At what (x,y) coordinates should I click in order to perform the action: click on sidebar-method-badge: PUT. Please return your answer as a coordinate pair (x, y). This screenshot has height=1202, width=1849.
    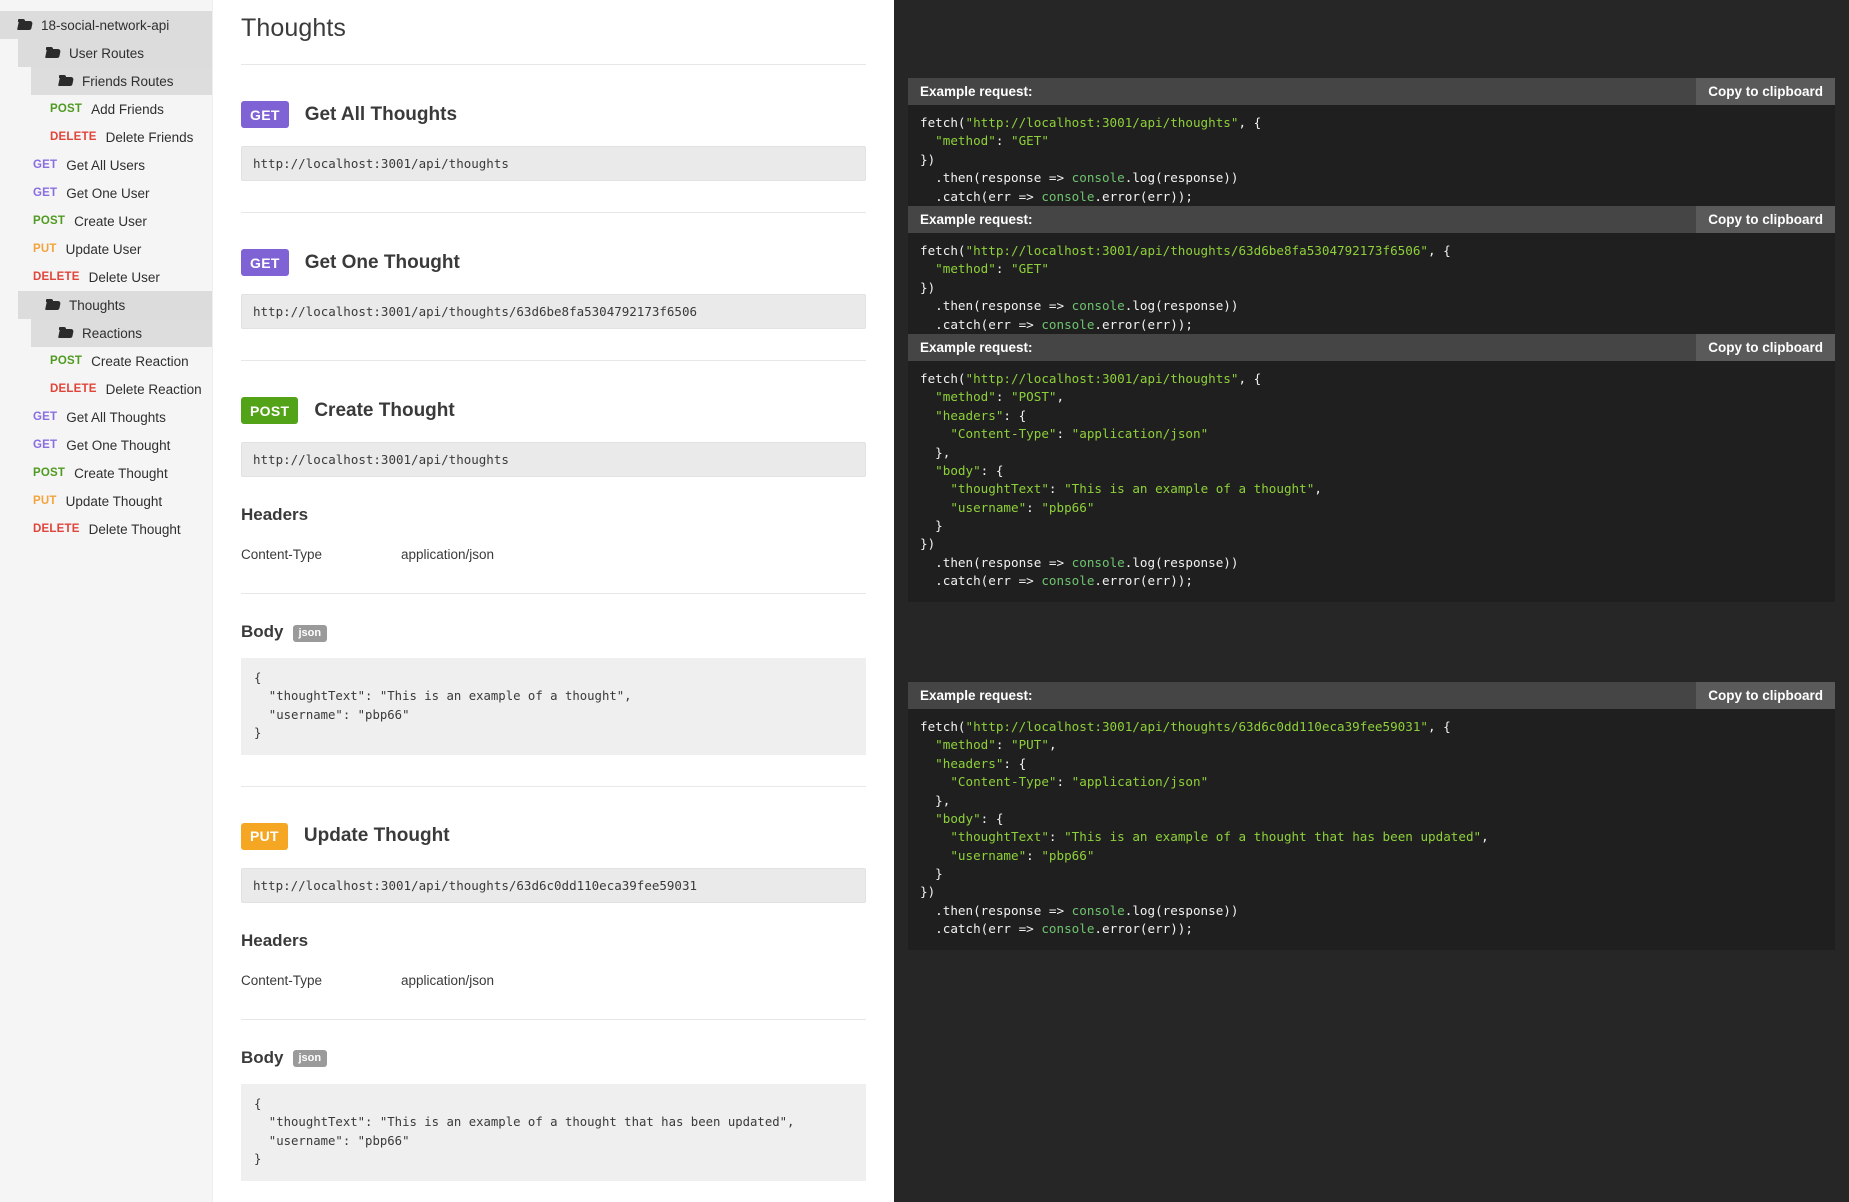
    Looking at the image, I should click on (45, 249).